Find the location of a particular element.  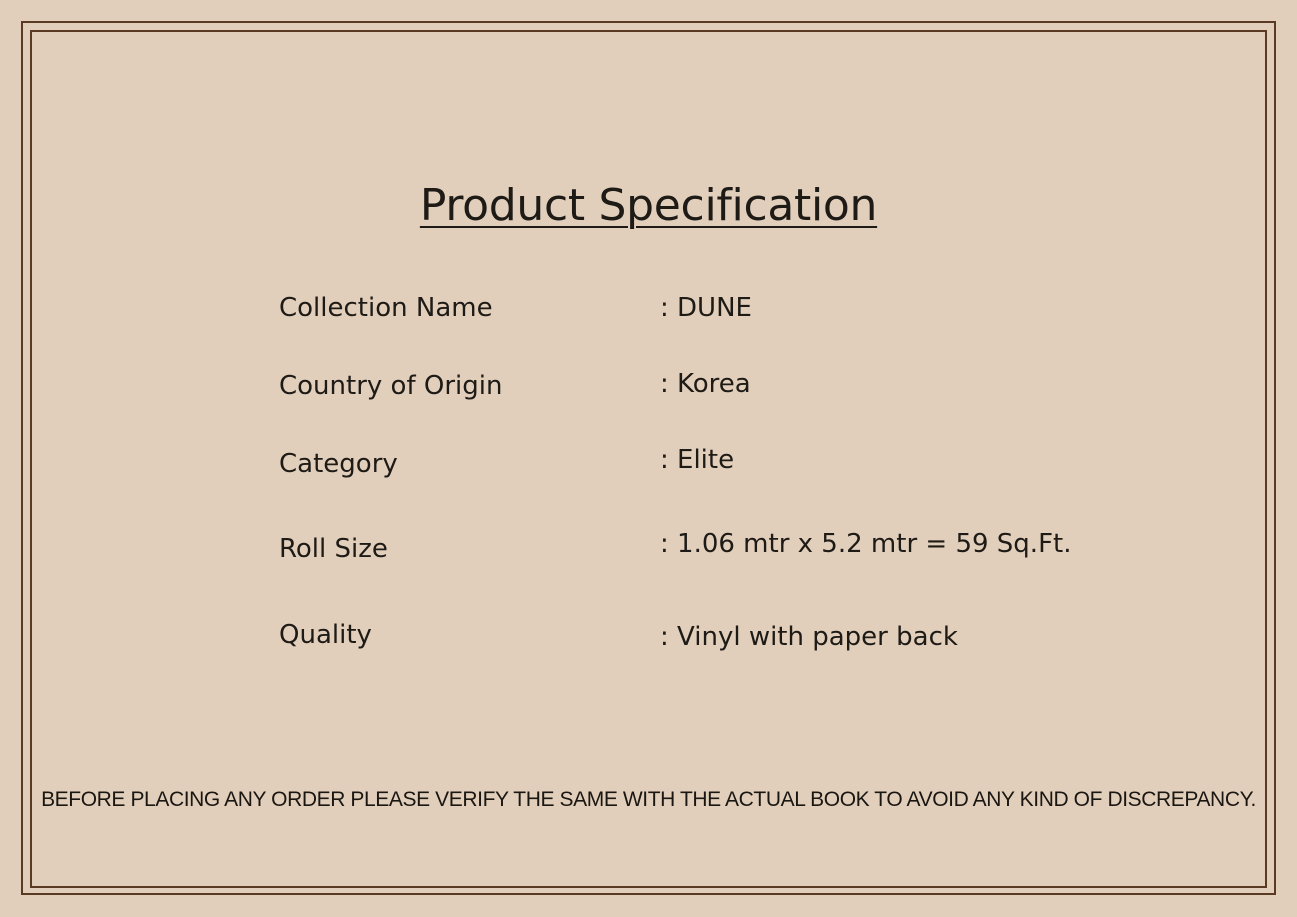

spec-label-quality: Quality is located at coordinates (325, 635).